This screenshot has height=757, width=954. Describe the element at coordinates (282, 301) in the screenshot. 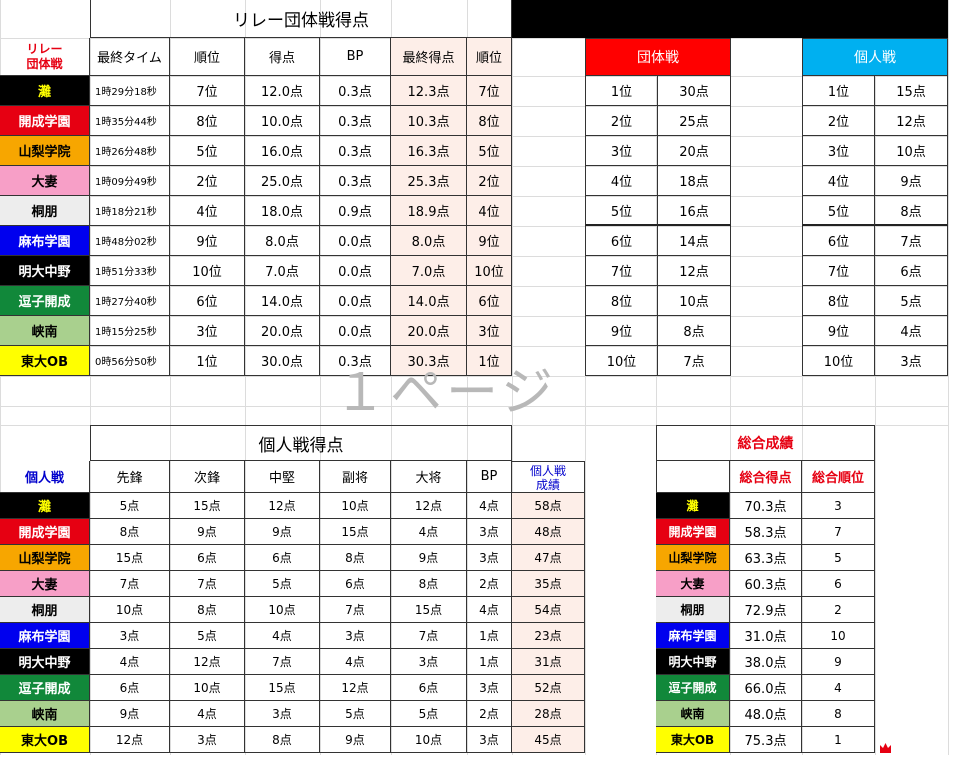

I see `relay-points-cell: 14.0点` at that location.